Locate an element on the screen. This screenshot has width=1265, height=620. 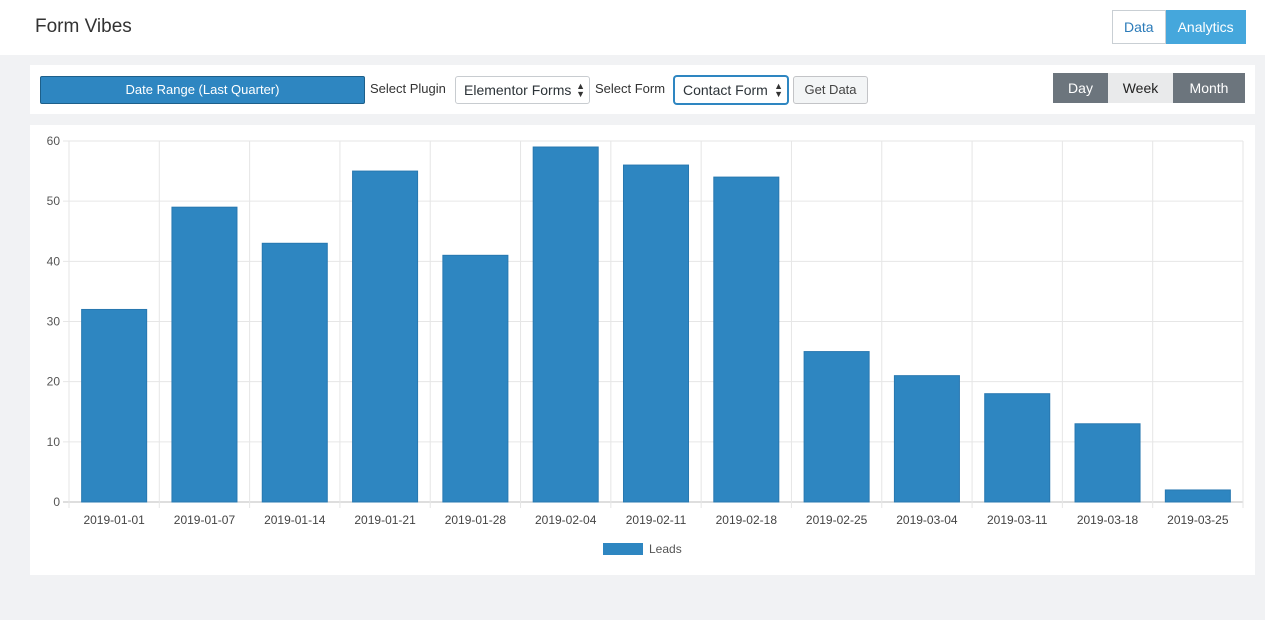
period-day-button: Day is located at coordinates (1080, 88).